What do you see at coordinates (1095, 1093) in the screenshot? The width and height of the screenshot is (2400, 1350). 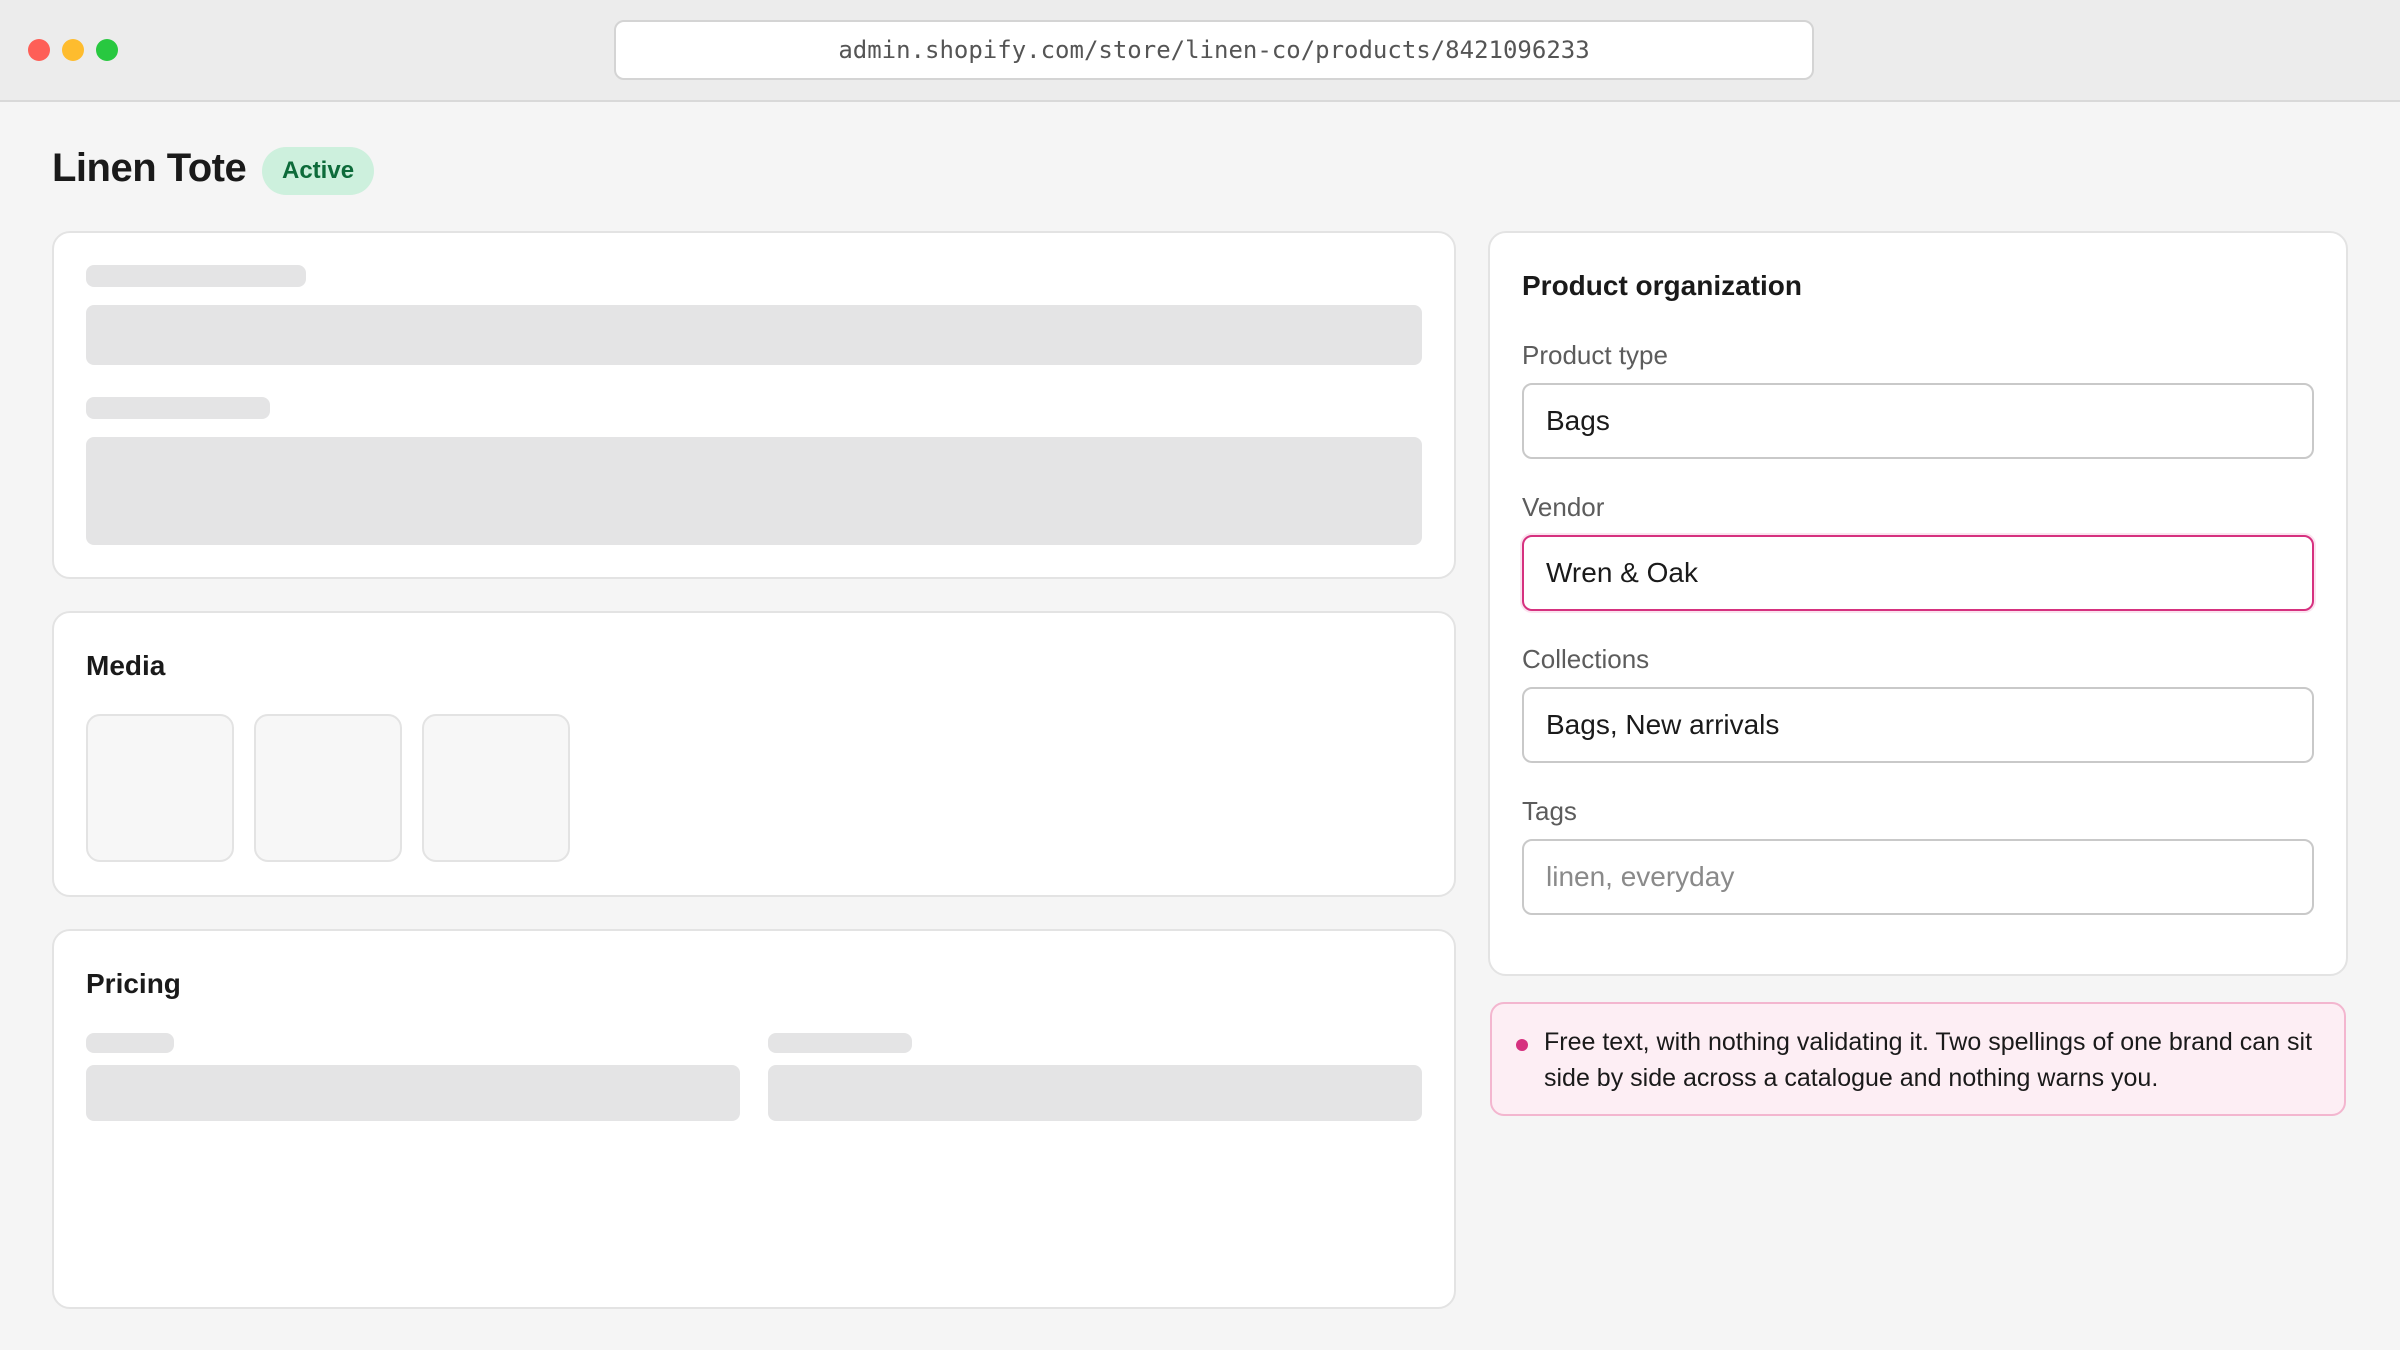 I see `skeleton-compare-price-field` at bounding box center [1095, 1093].